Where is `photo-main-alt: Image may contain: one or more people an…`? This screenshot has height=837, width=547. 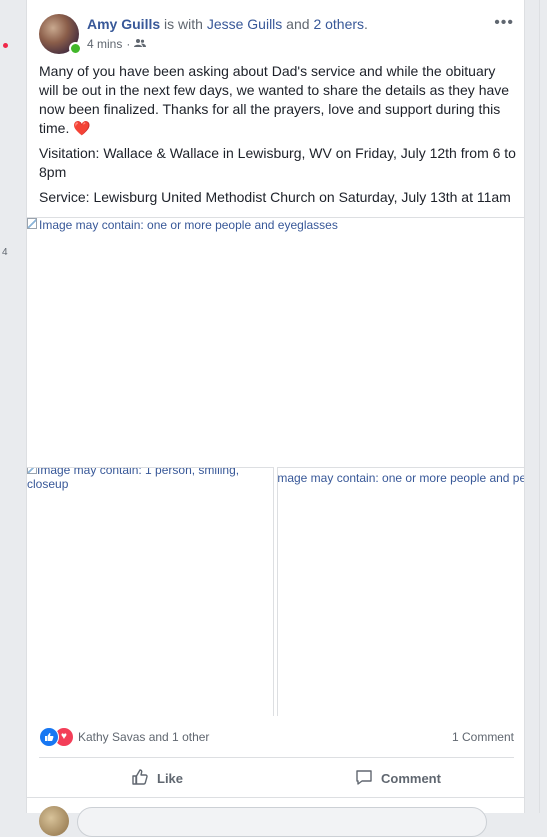
photo-main-alt: Image may contain: one or more people an… is located at coordinates (275, 225).